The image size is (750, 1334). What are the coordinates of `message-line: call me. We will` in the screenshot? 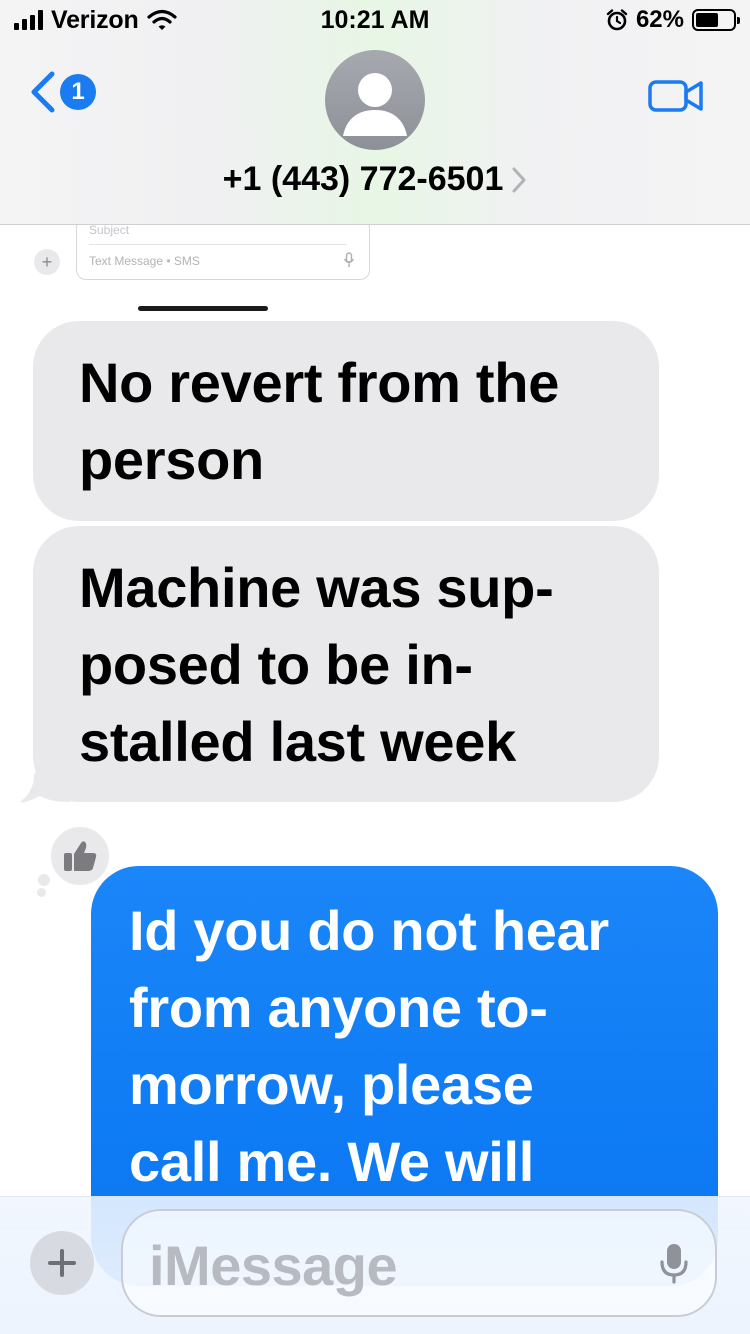 It's located at (332, 1161).